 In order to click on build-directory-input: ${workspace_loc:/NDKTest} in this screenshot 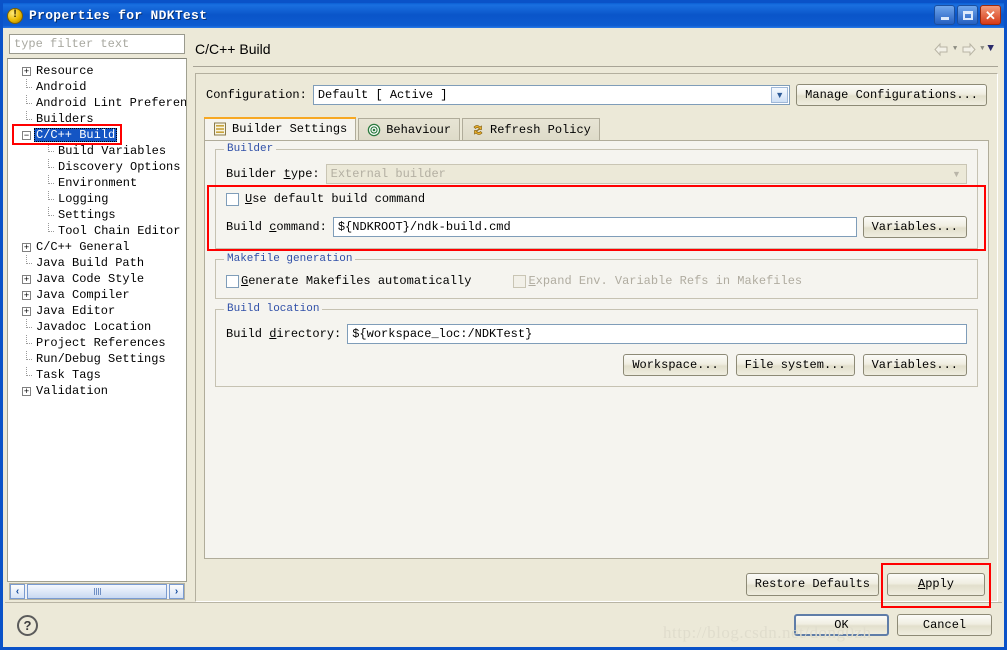, I will do `click(657, 334)`.